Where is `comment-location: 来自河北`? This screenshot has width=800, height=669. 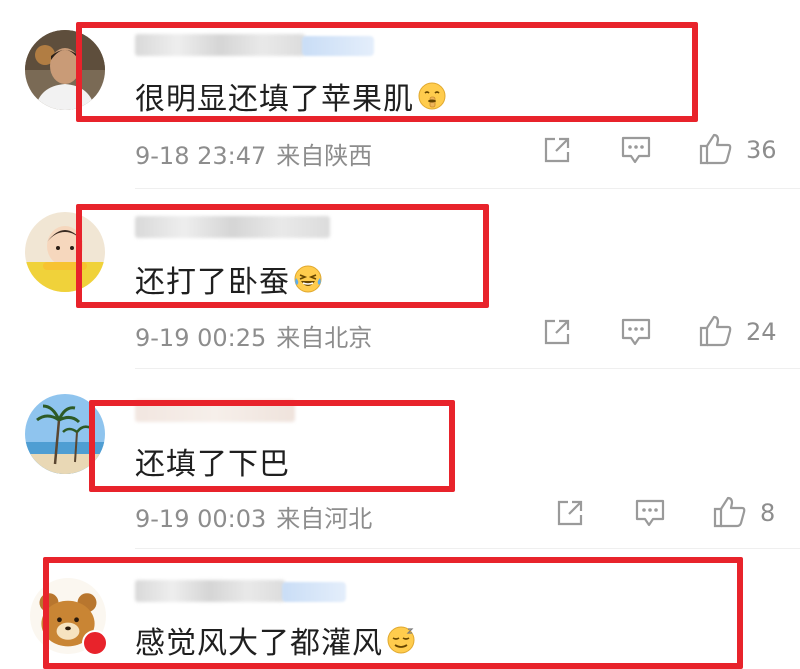 comment-location: 来自河北 is located at coordinates (324, 519).